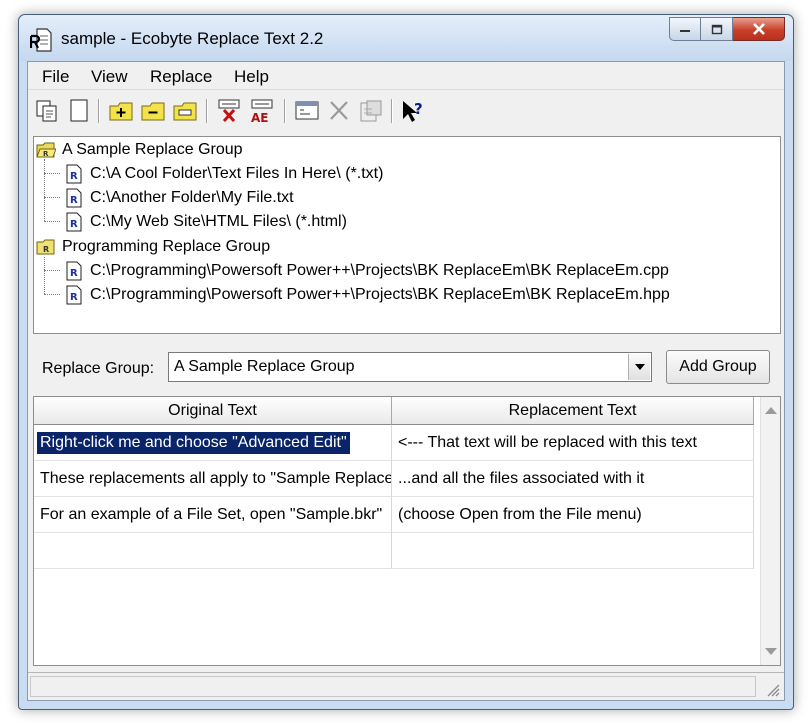  Describe the element at coordinates (213, 551) in the screenshot. I see `table-cell-original` at that location.